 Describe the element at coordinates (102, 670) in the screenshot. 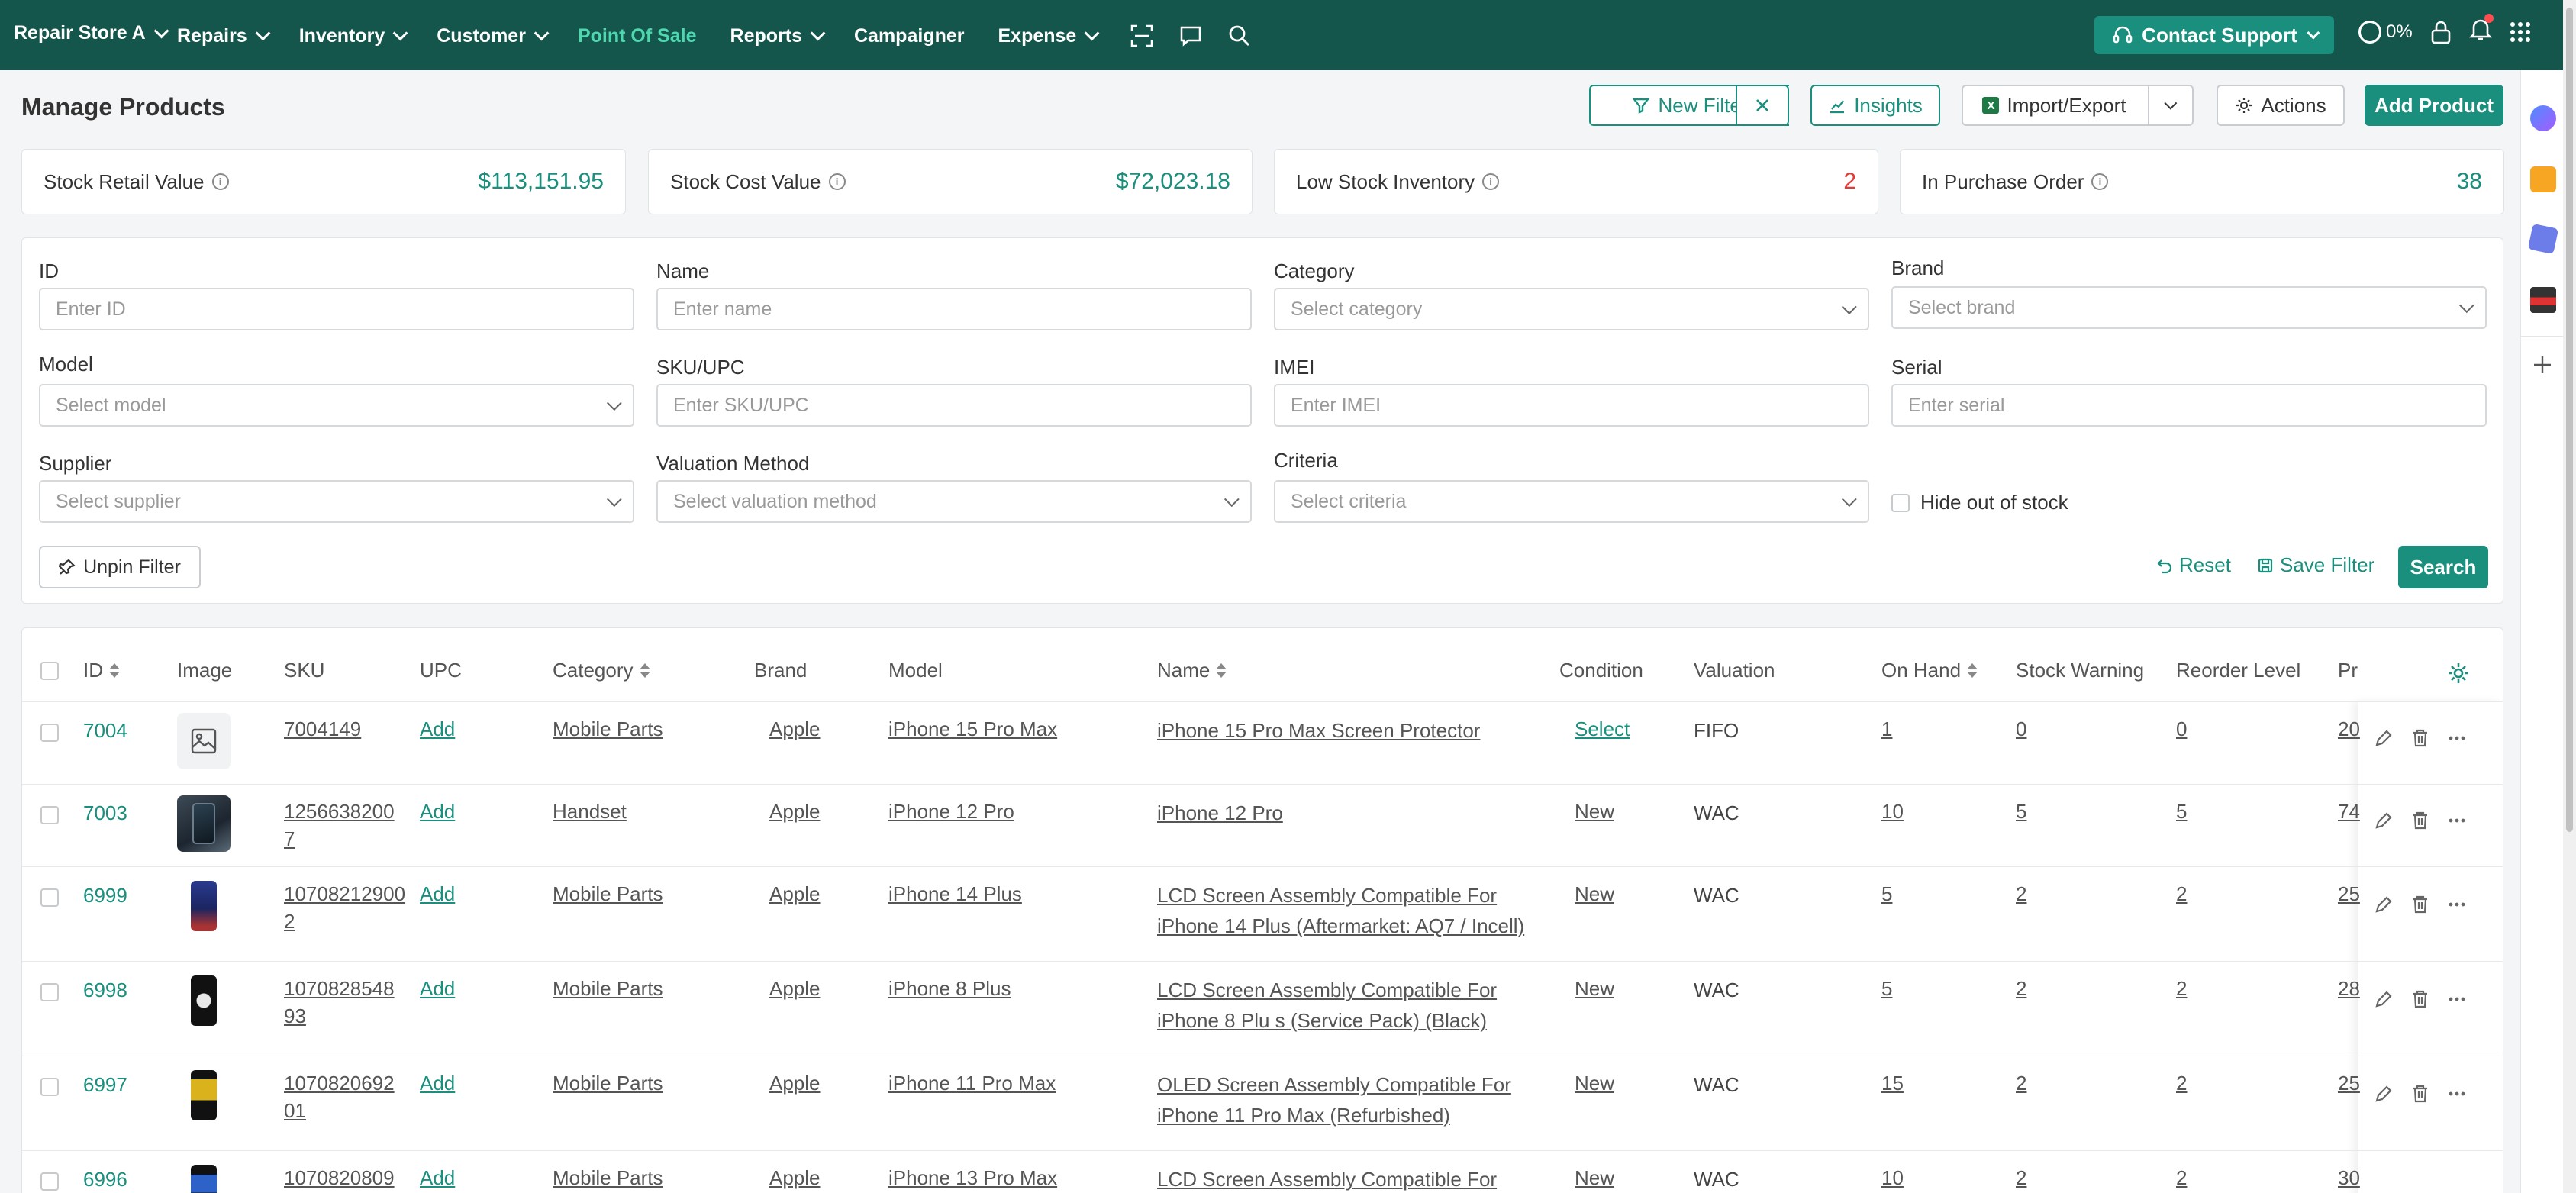

I see `col-header-id: ID` at that location.